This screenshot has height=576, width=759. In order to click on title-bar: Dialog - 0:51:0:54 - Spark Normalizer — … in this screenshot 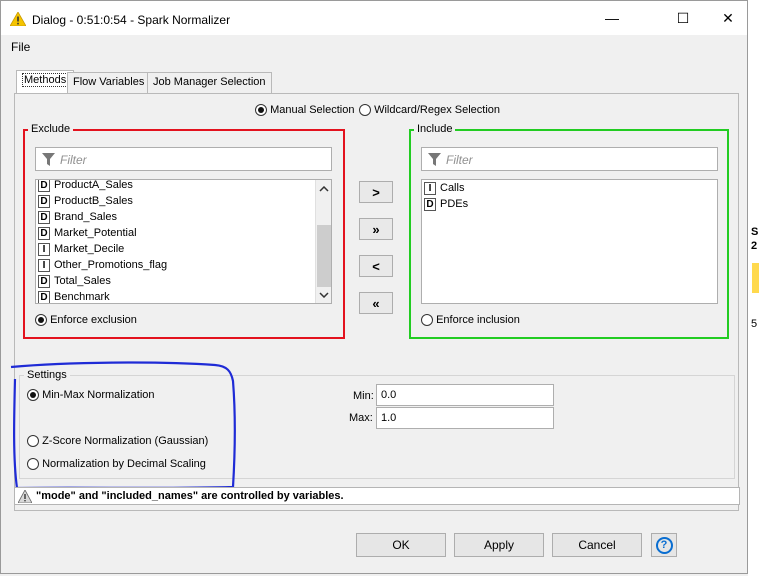, I will do `click(374, 18)`.